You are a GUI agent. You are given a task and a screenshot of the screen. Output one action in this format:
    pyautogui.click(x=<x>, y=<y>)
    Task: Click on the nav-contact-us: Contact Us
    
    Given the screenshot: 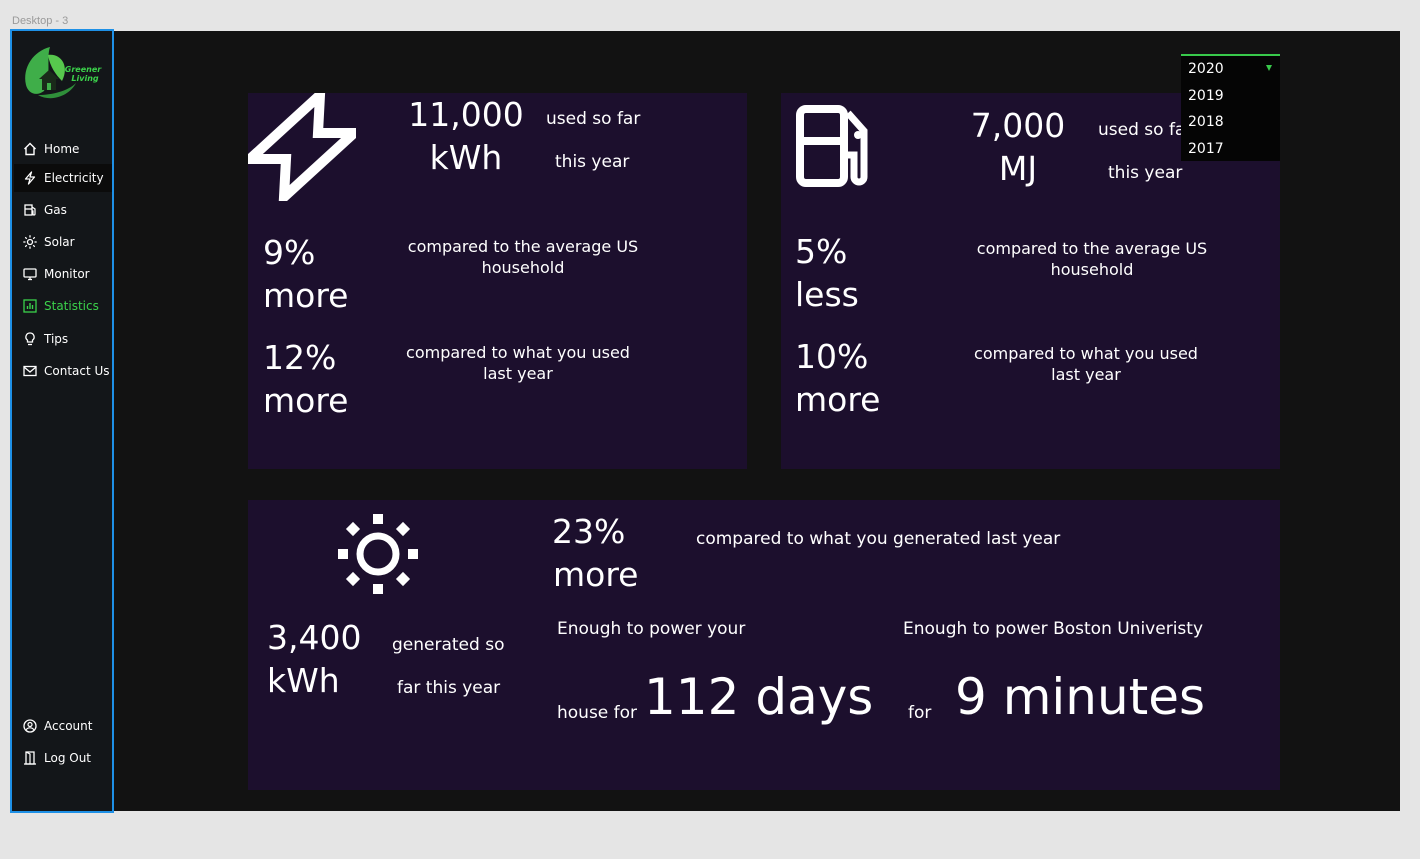 What is the action you would take?
    pyautogui.click(x=63, y=371)
    